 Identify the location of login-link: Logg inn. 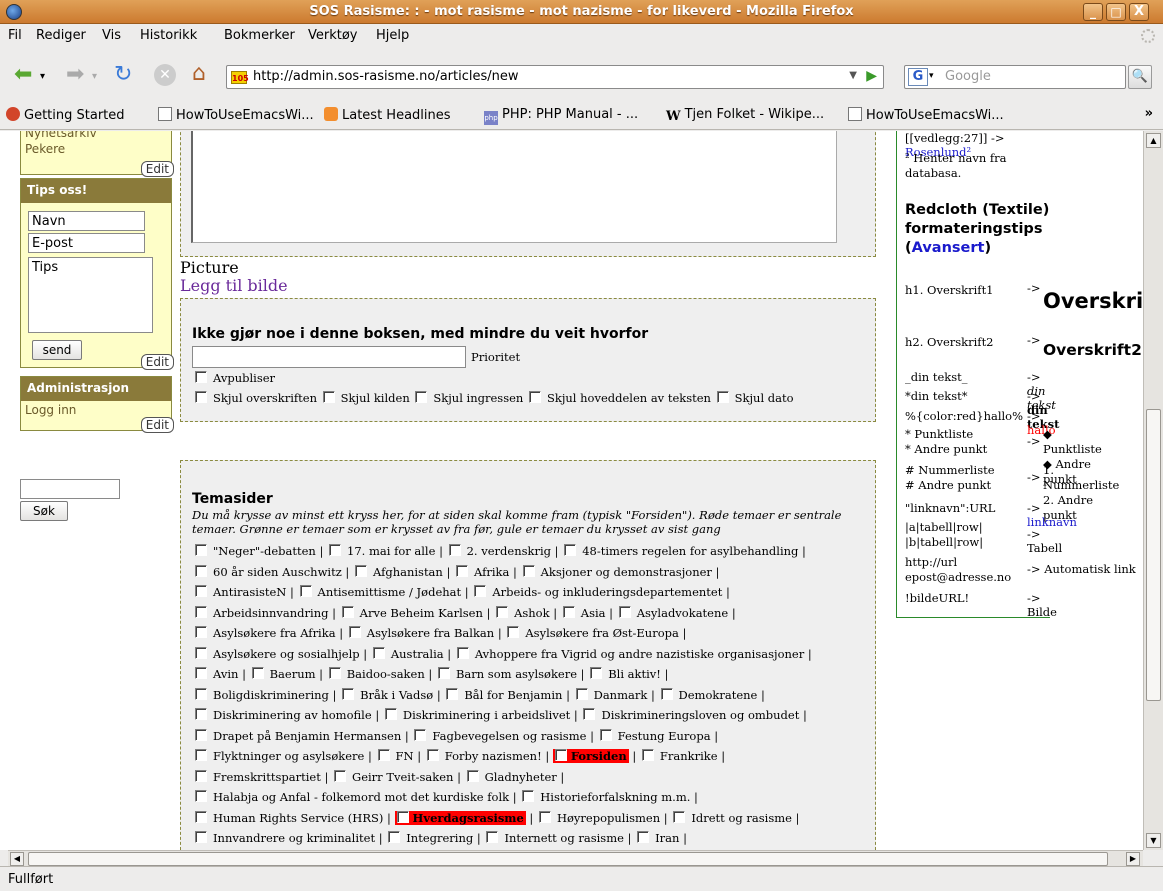
(96, 410).